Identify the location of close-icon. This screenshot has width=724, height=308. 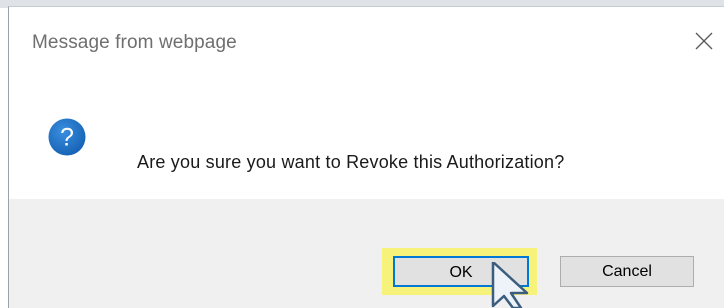
(704, 41).